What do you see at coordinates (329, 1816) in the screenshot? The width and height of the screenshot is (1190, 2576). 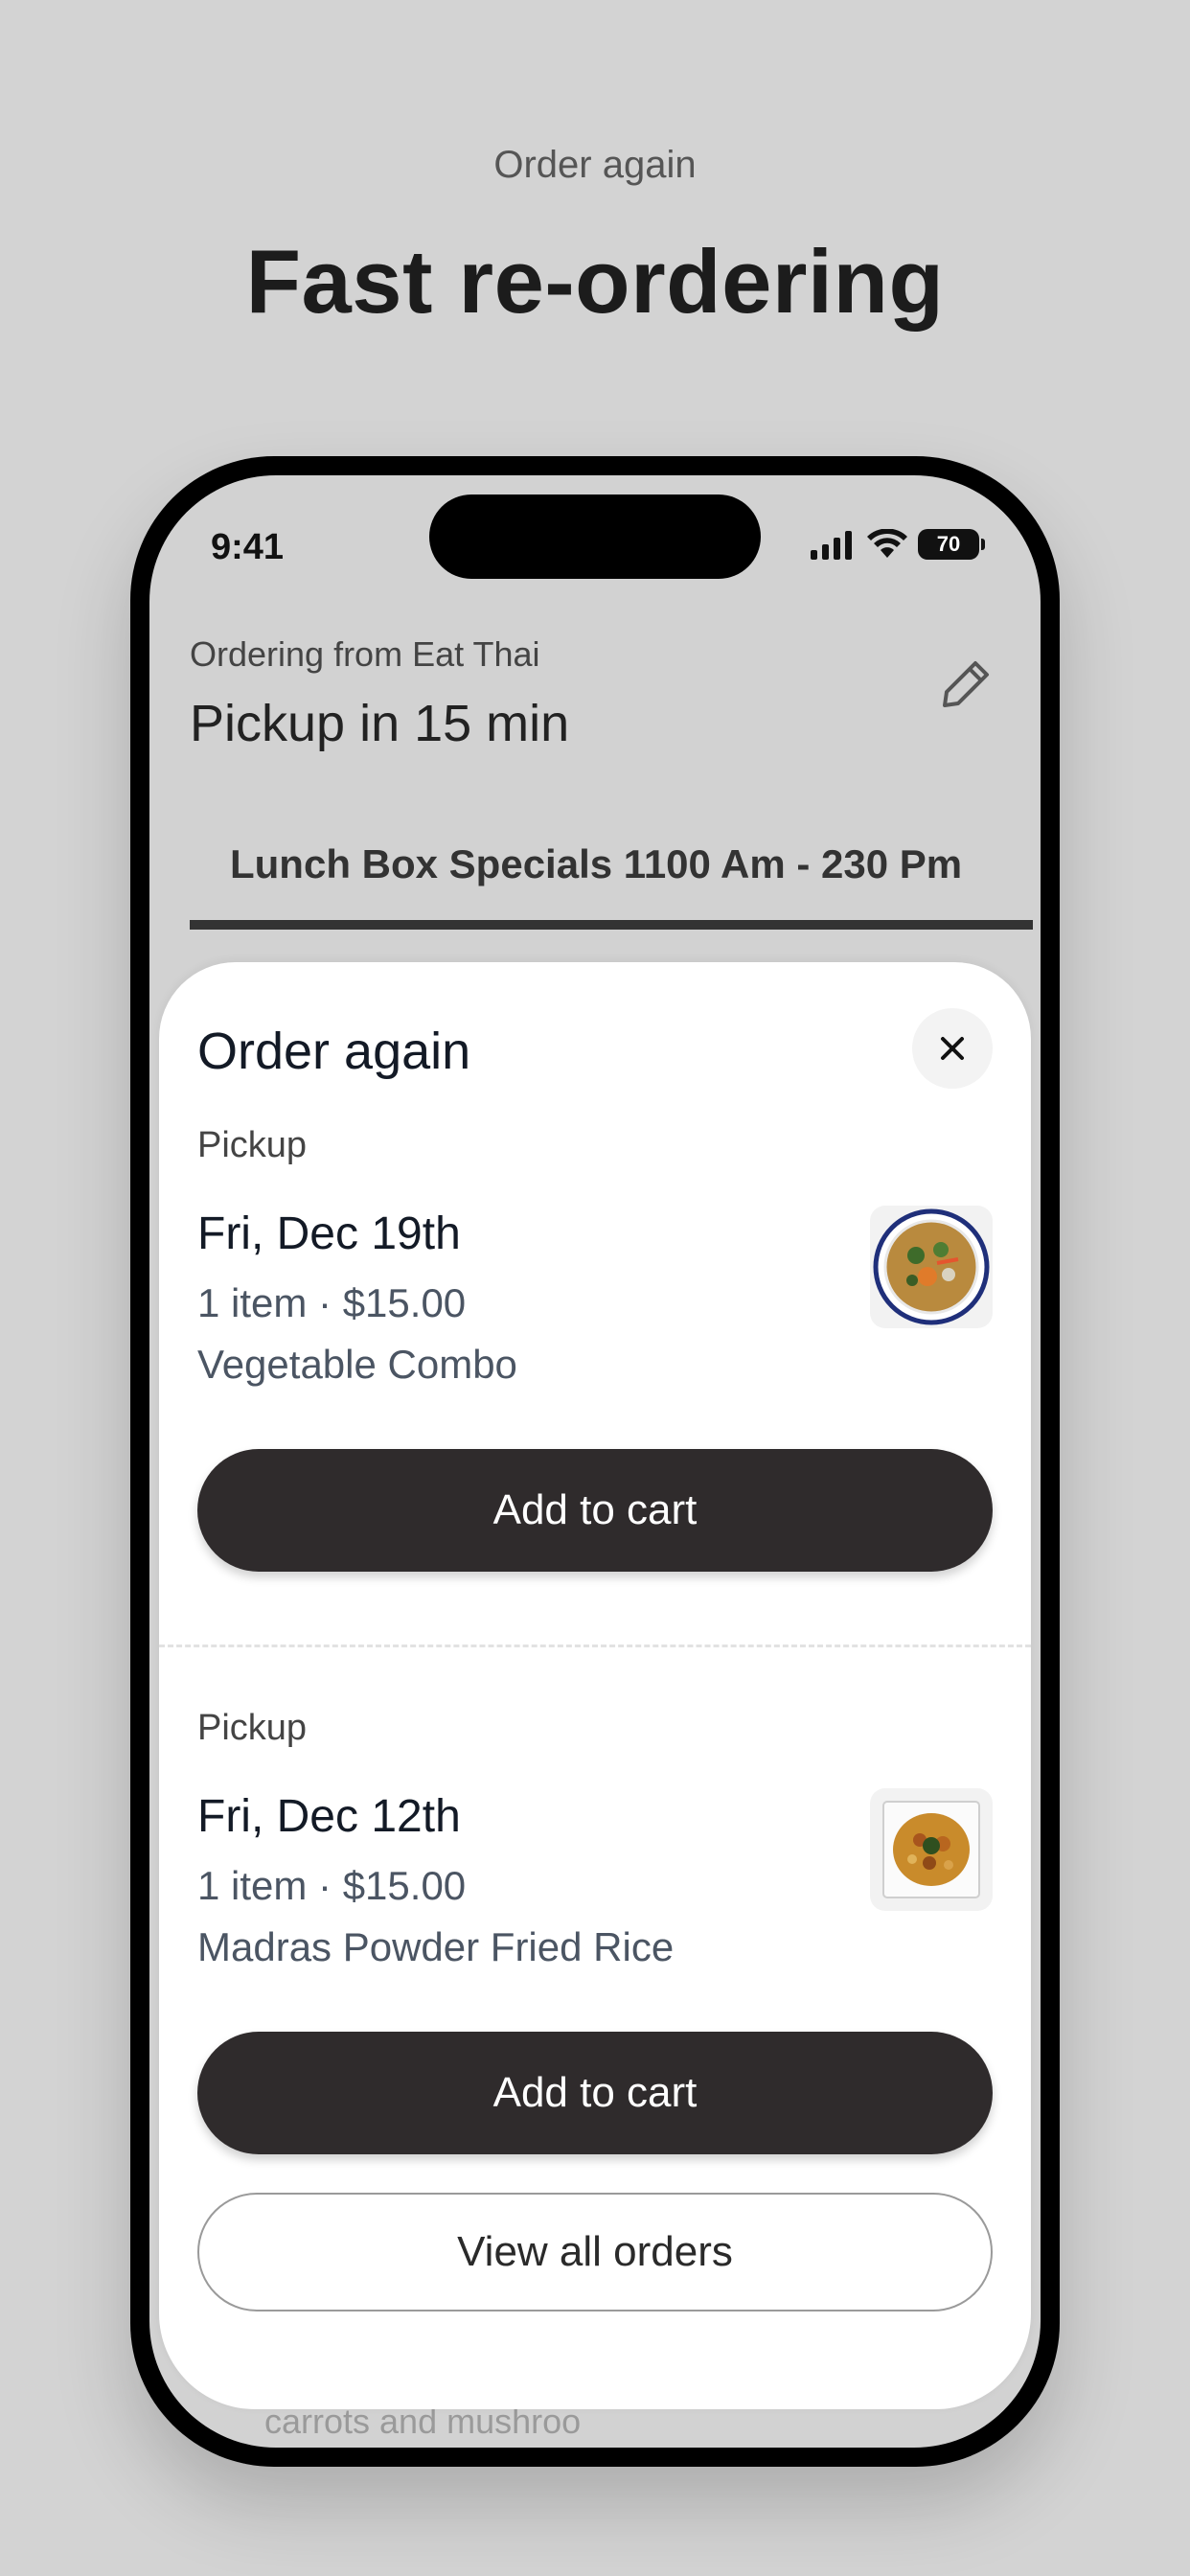 I see `order-date: Fri, Dec 12th` at bounding box center [329, 1816].